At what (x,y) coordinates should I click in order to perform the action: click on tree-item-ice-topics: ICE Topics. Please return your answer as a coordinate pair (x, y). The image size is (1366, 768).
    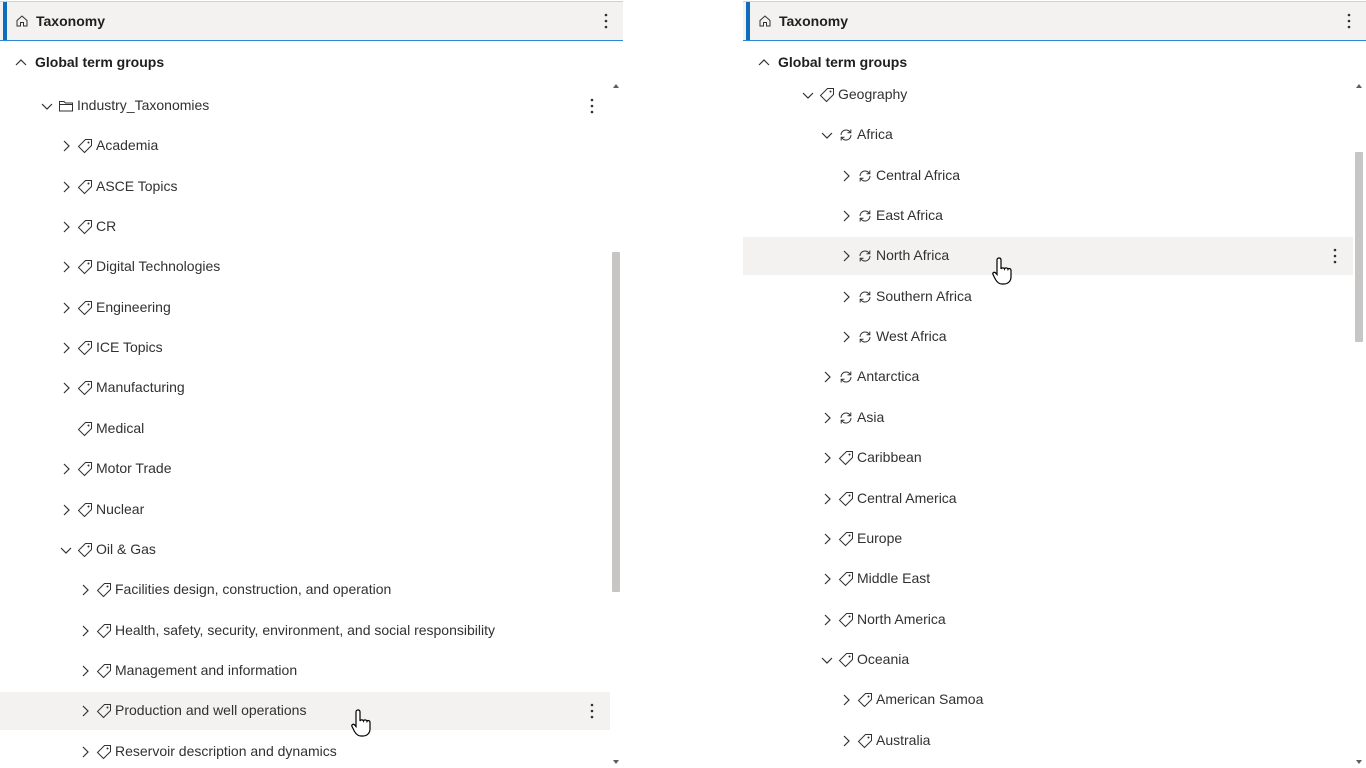
    Looking at the image, I should click on (305, 348).